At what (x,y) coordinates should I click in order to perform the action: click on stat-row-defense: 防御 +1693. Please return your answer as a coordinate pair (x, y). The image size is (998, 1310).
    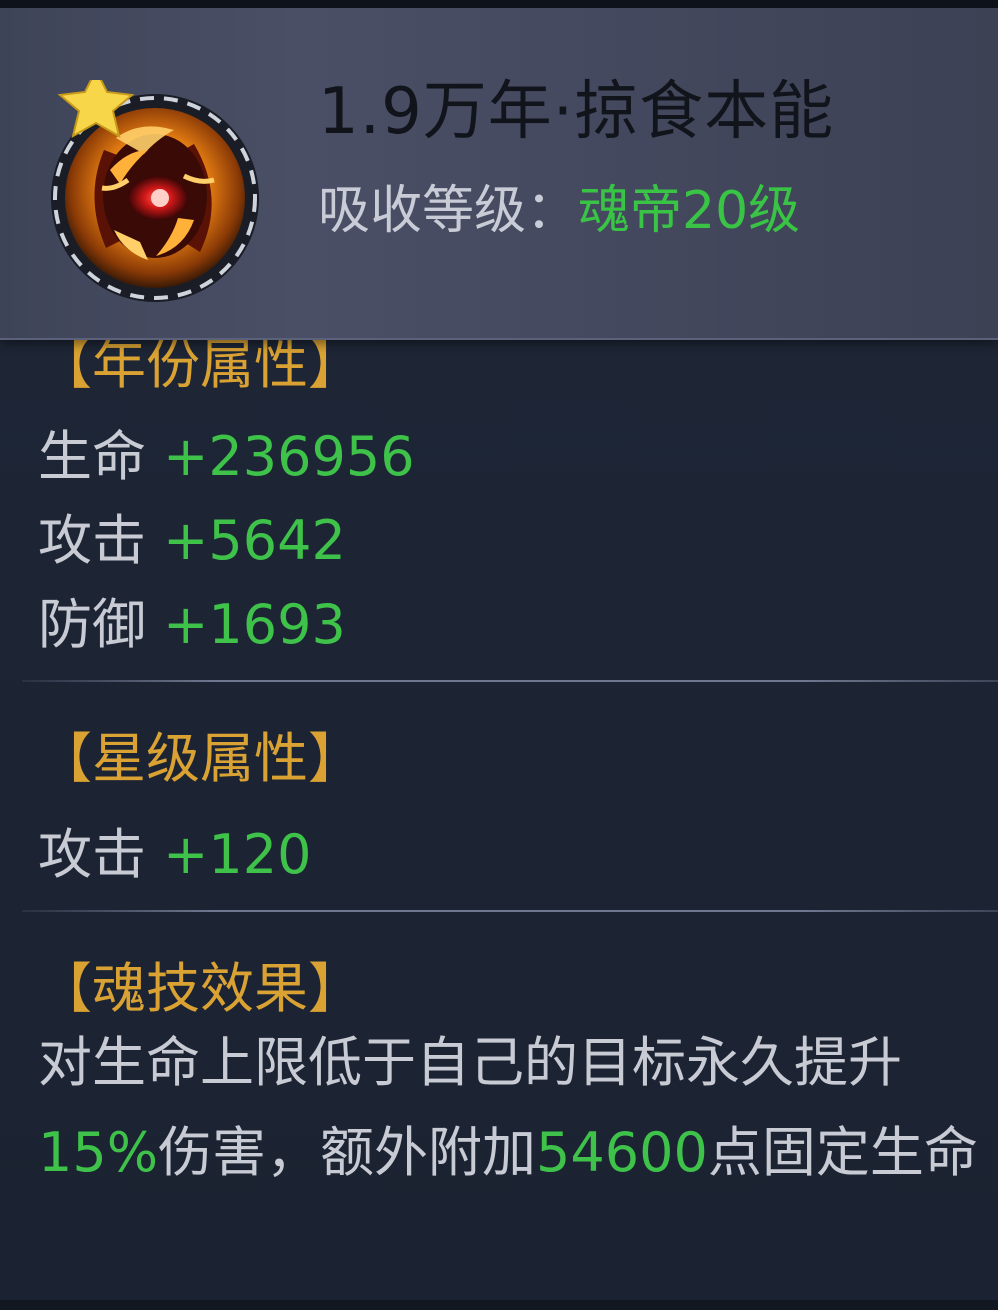
    Looking at the image, I should click on (192, 619).